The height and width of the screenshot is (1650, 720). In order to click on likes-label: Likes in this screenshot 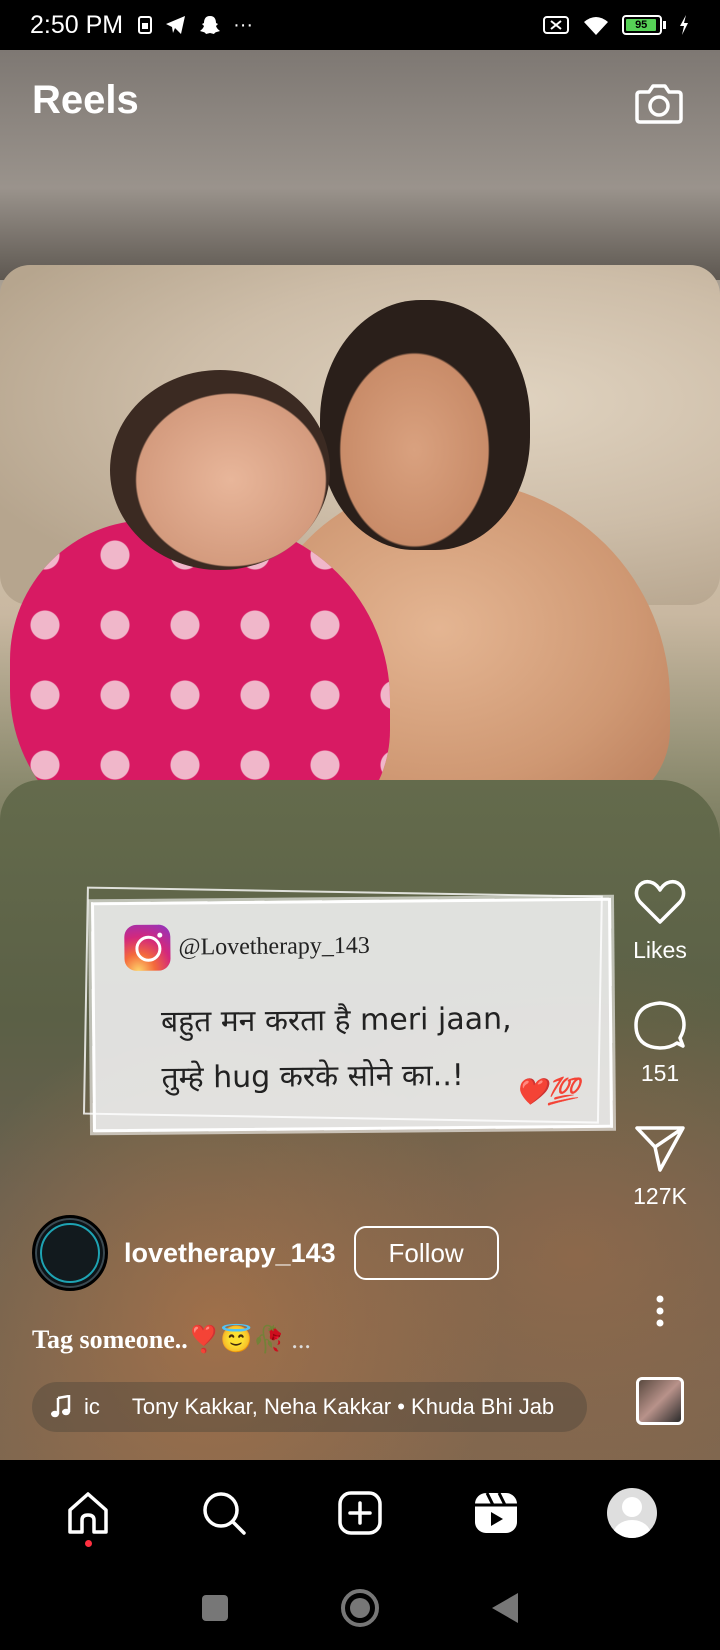, I will do `click(660, 950)`.